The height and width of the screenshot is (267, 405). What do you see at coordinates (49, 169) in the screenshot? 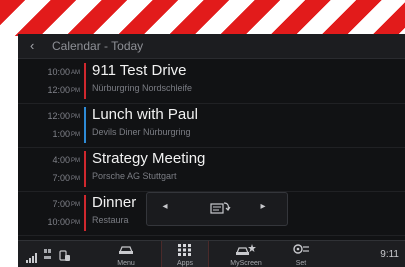
I see `event-time-range: 4:00PM 7:00PM` at bounding box center [49, 169].